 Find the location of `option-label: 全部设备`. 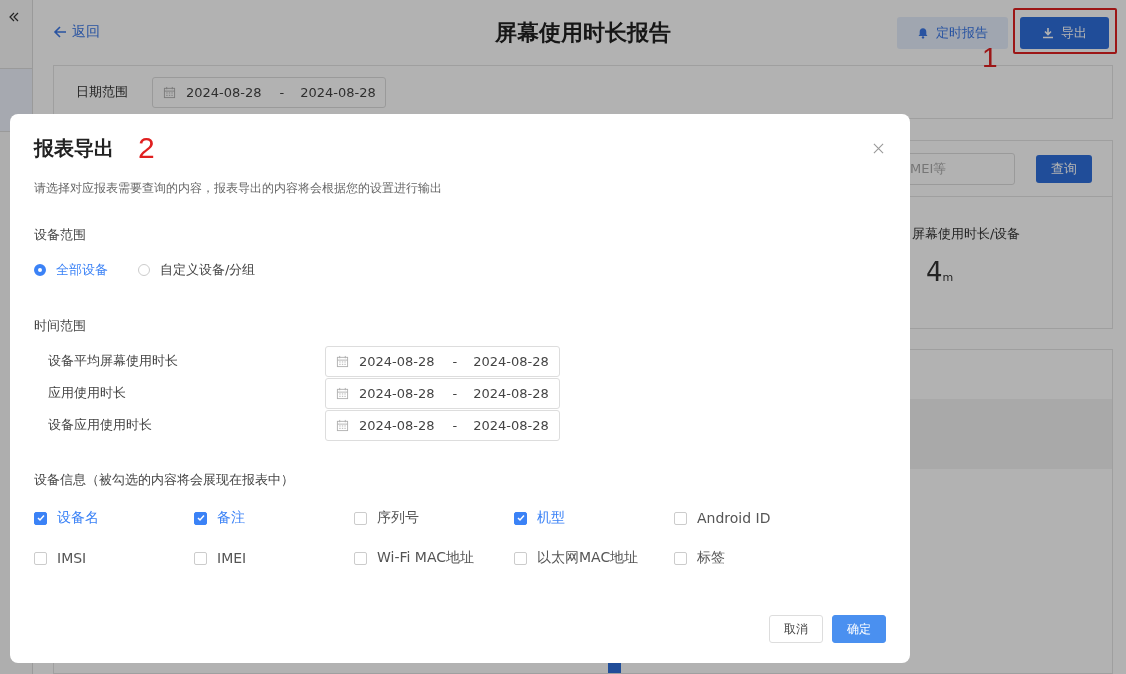

option-label: 全部设备 is located at coordinates (82, 270).